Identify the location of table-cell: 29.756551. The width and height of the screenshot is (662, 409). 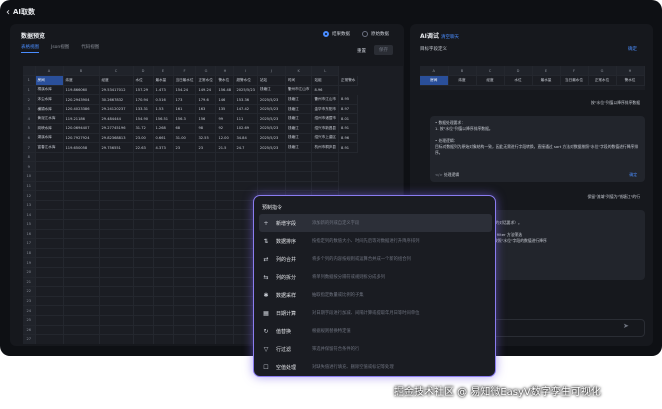
(116, 147).